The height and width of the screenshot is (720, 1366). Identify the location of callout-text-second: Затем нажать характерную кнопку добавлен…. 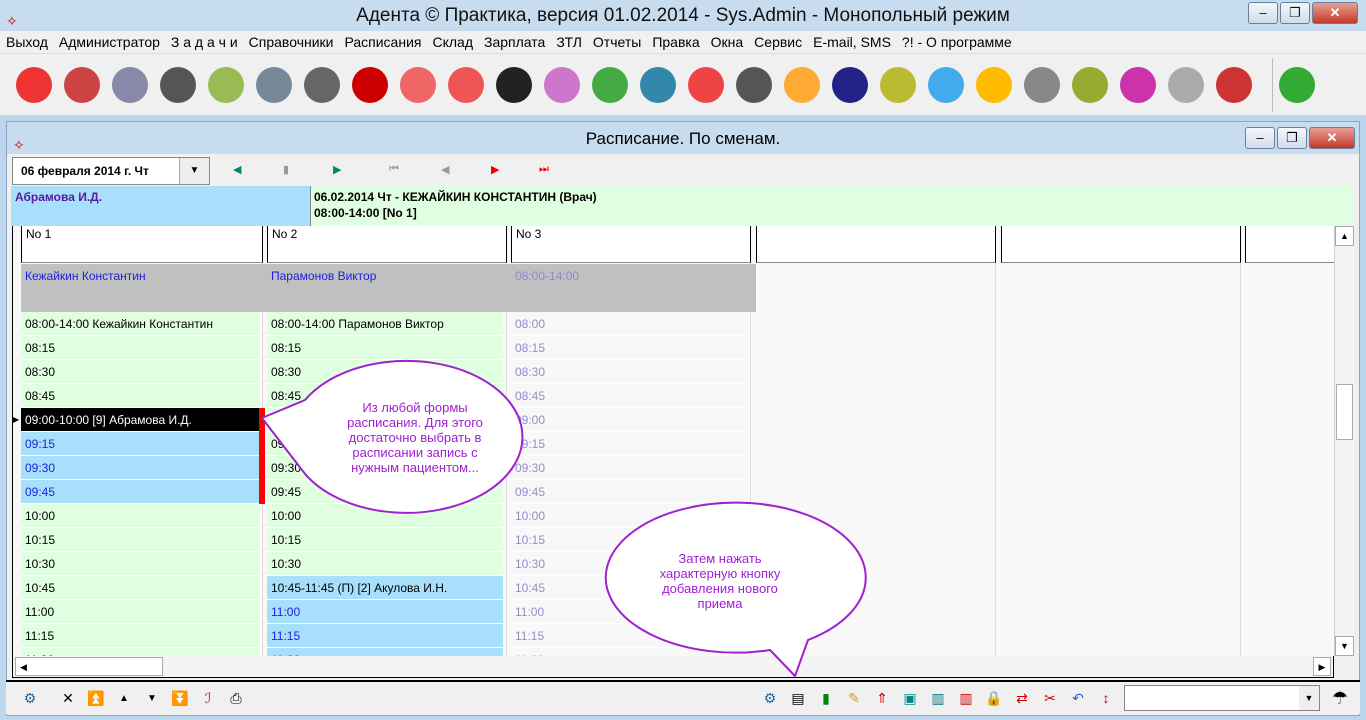
(720, 581).